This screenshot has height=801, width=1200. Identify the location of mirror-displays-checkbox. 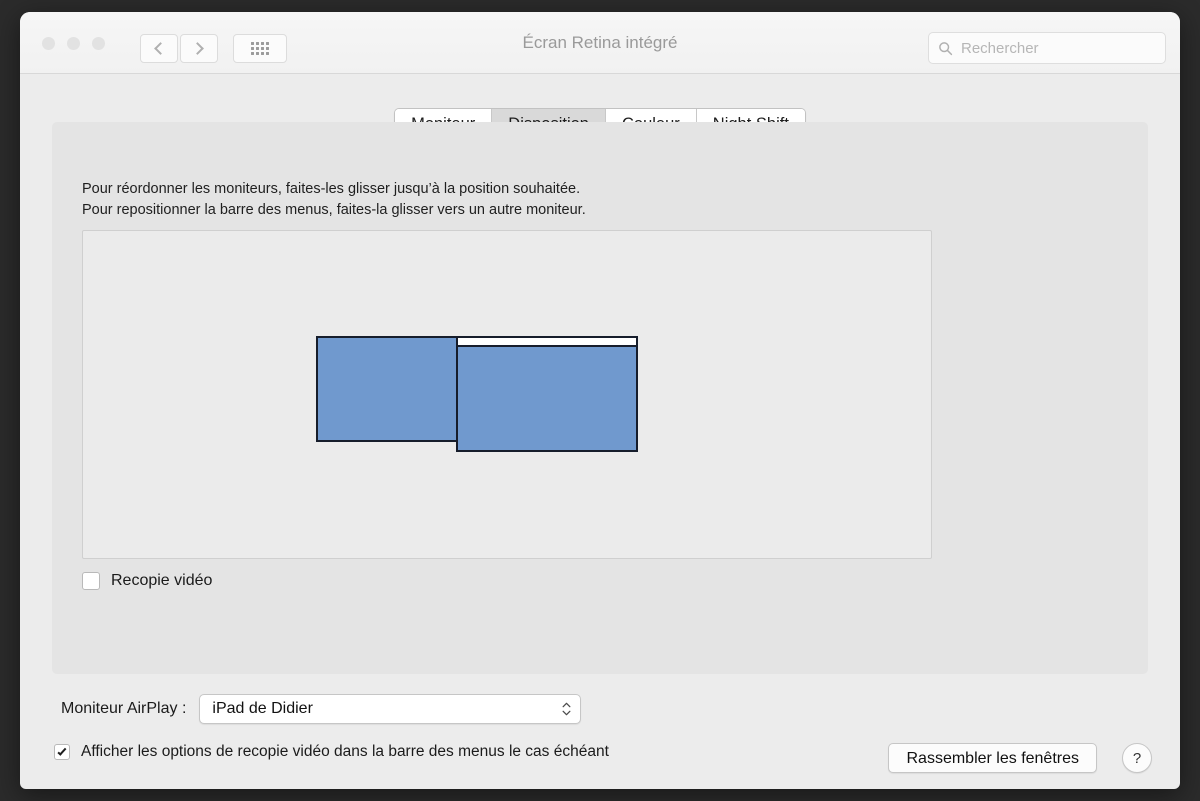
(91, 581).